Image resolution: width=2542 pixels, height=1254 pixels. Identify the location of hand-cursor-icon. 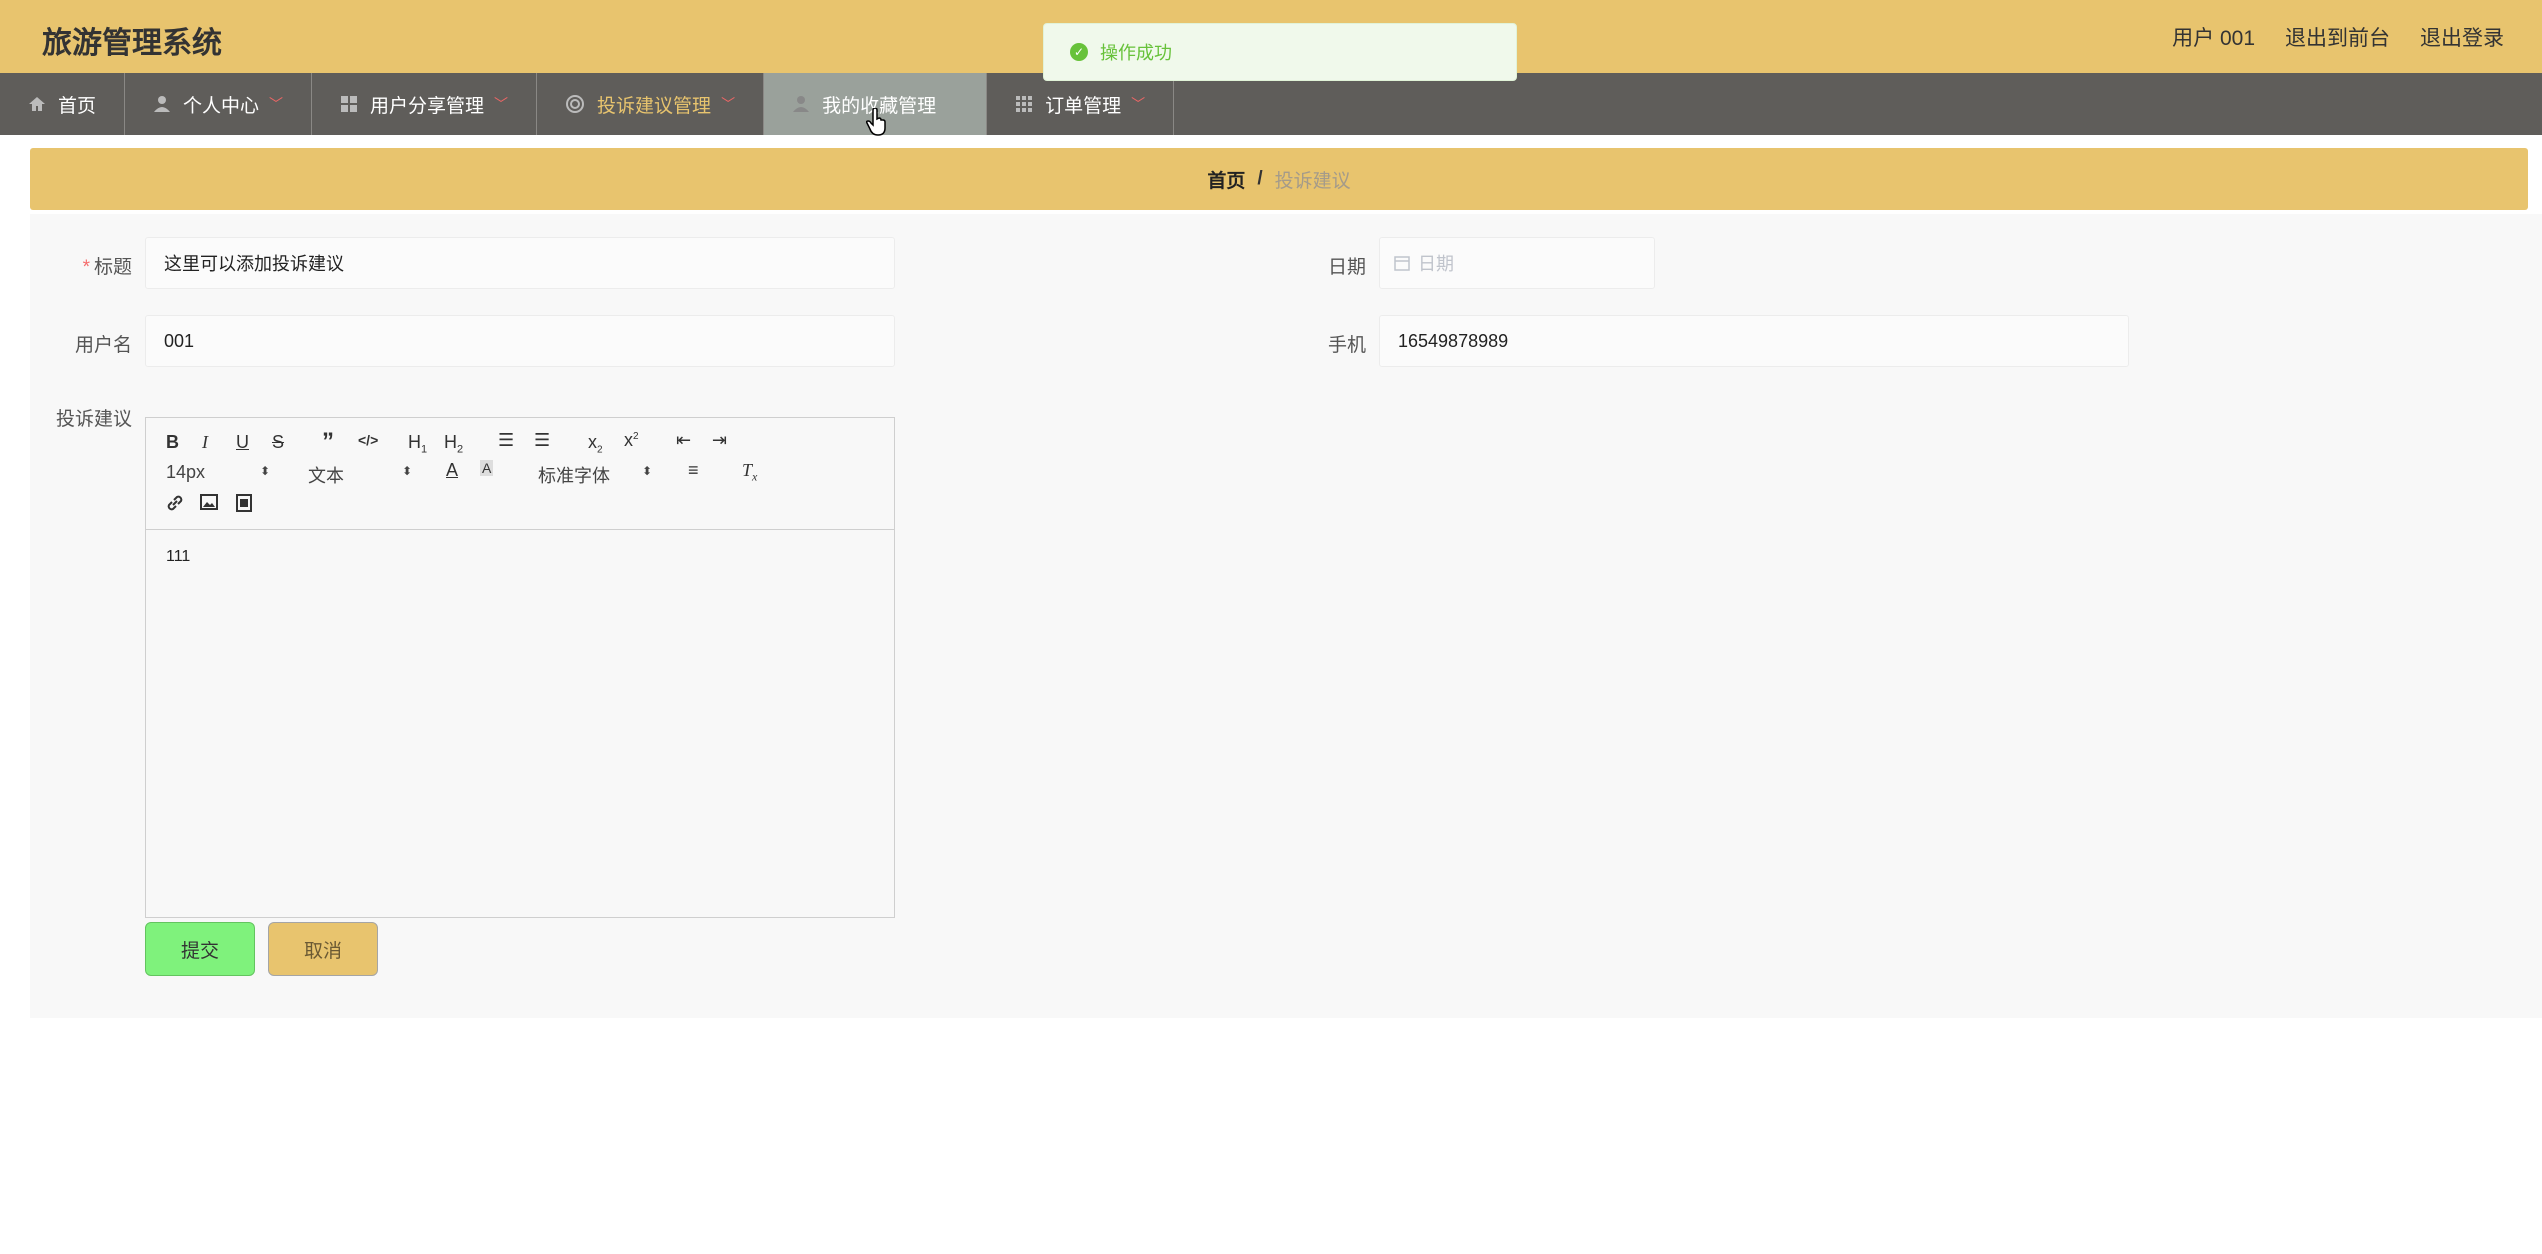
(876, 124).